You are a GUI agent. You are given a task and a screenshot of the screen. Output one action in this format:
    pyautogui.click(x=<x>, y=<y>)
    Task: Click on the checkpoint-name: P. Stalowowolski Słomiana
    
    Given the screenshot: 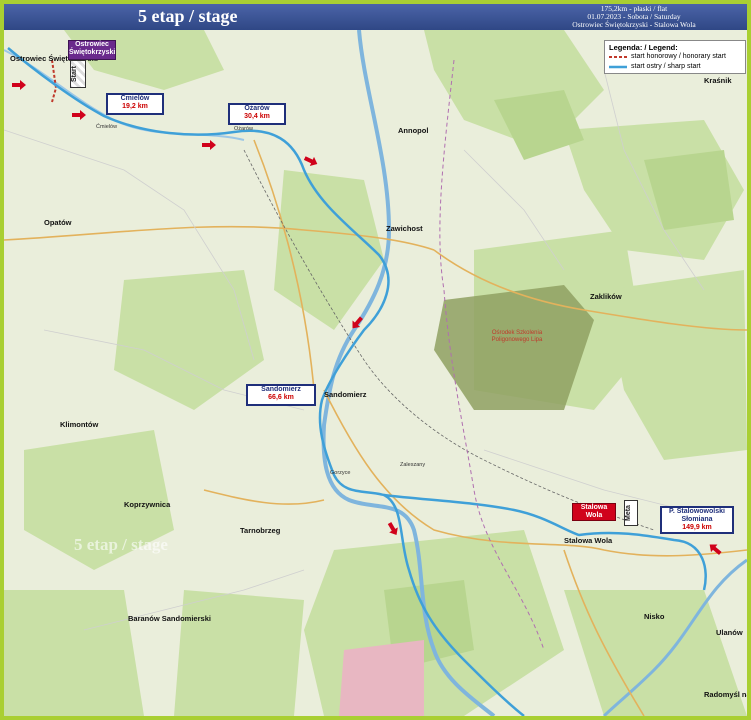 What is the action you would take?
    pyautogui.click(x=697, y=515)
    